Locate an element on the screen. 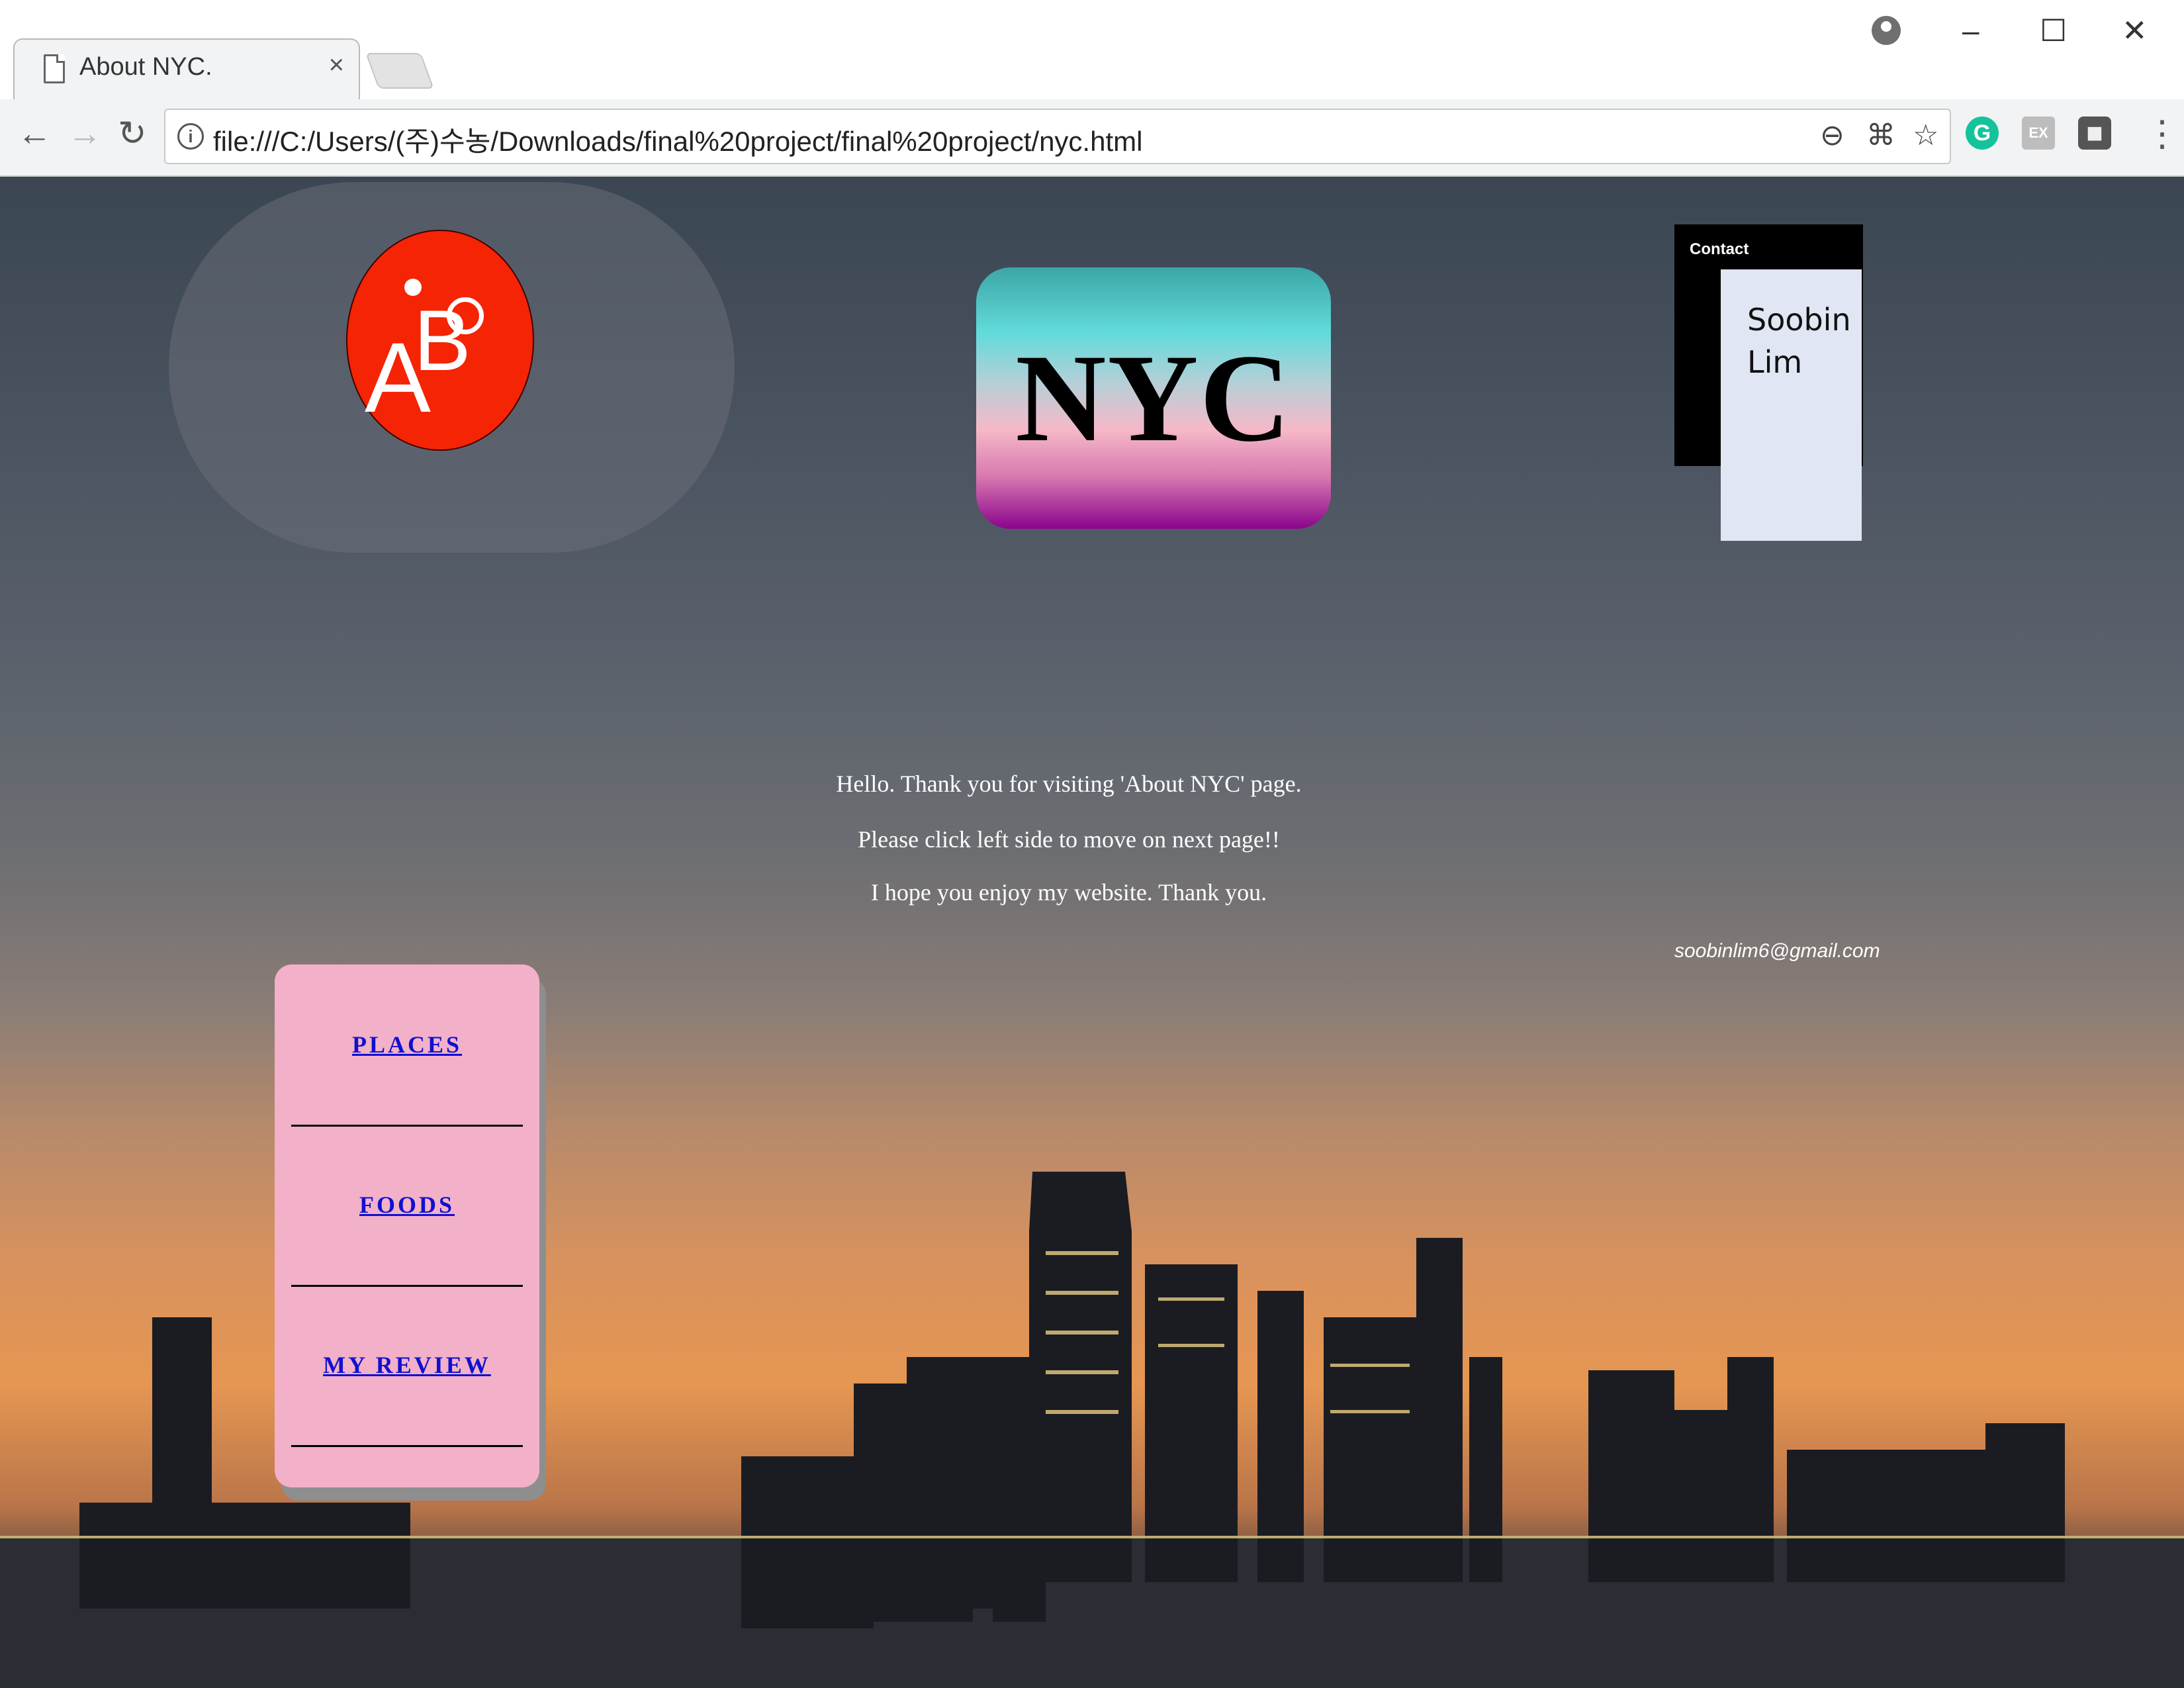  contact-name: Soobin Lim is located at coordinates (1799, 341).